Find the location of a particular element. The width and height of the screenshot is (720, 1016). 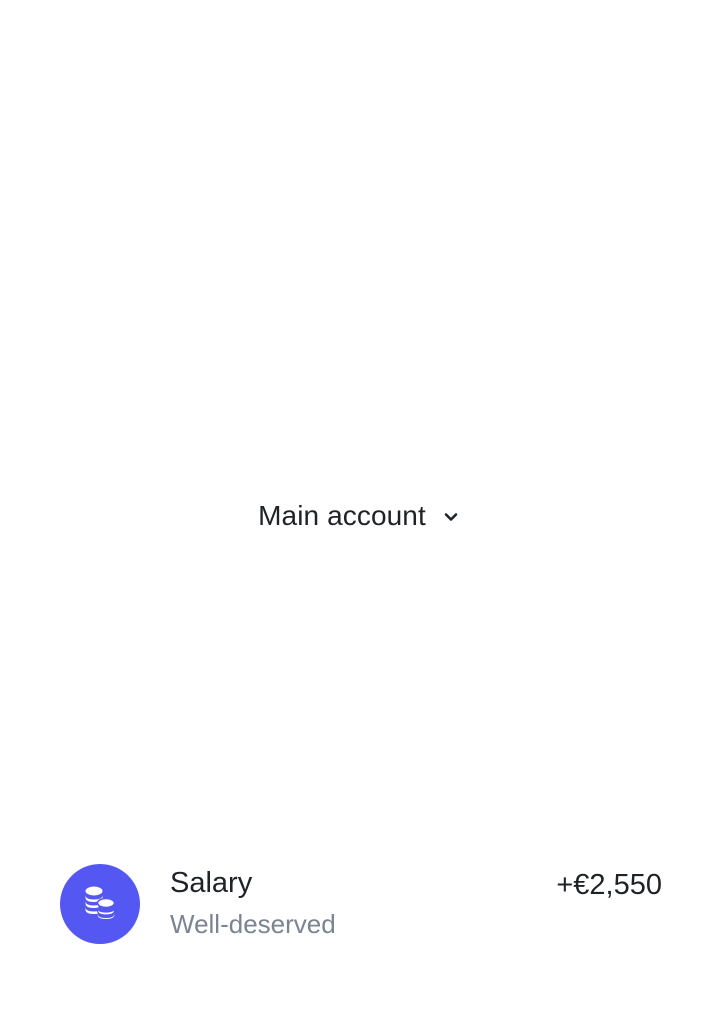

account-selector: Main account is located at coordinates (360, 516).